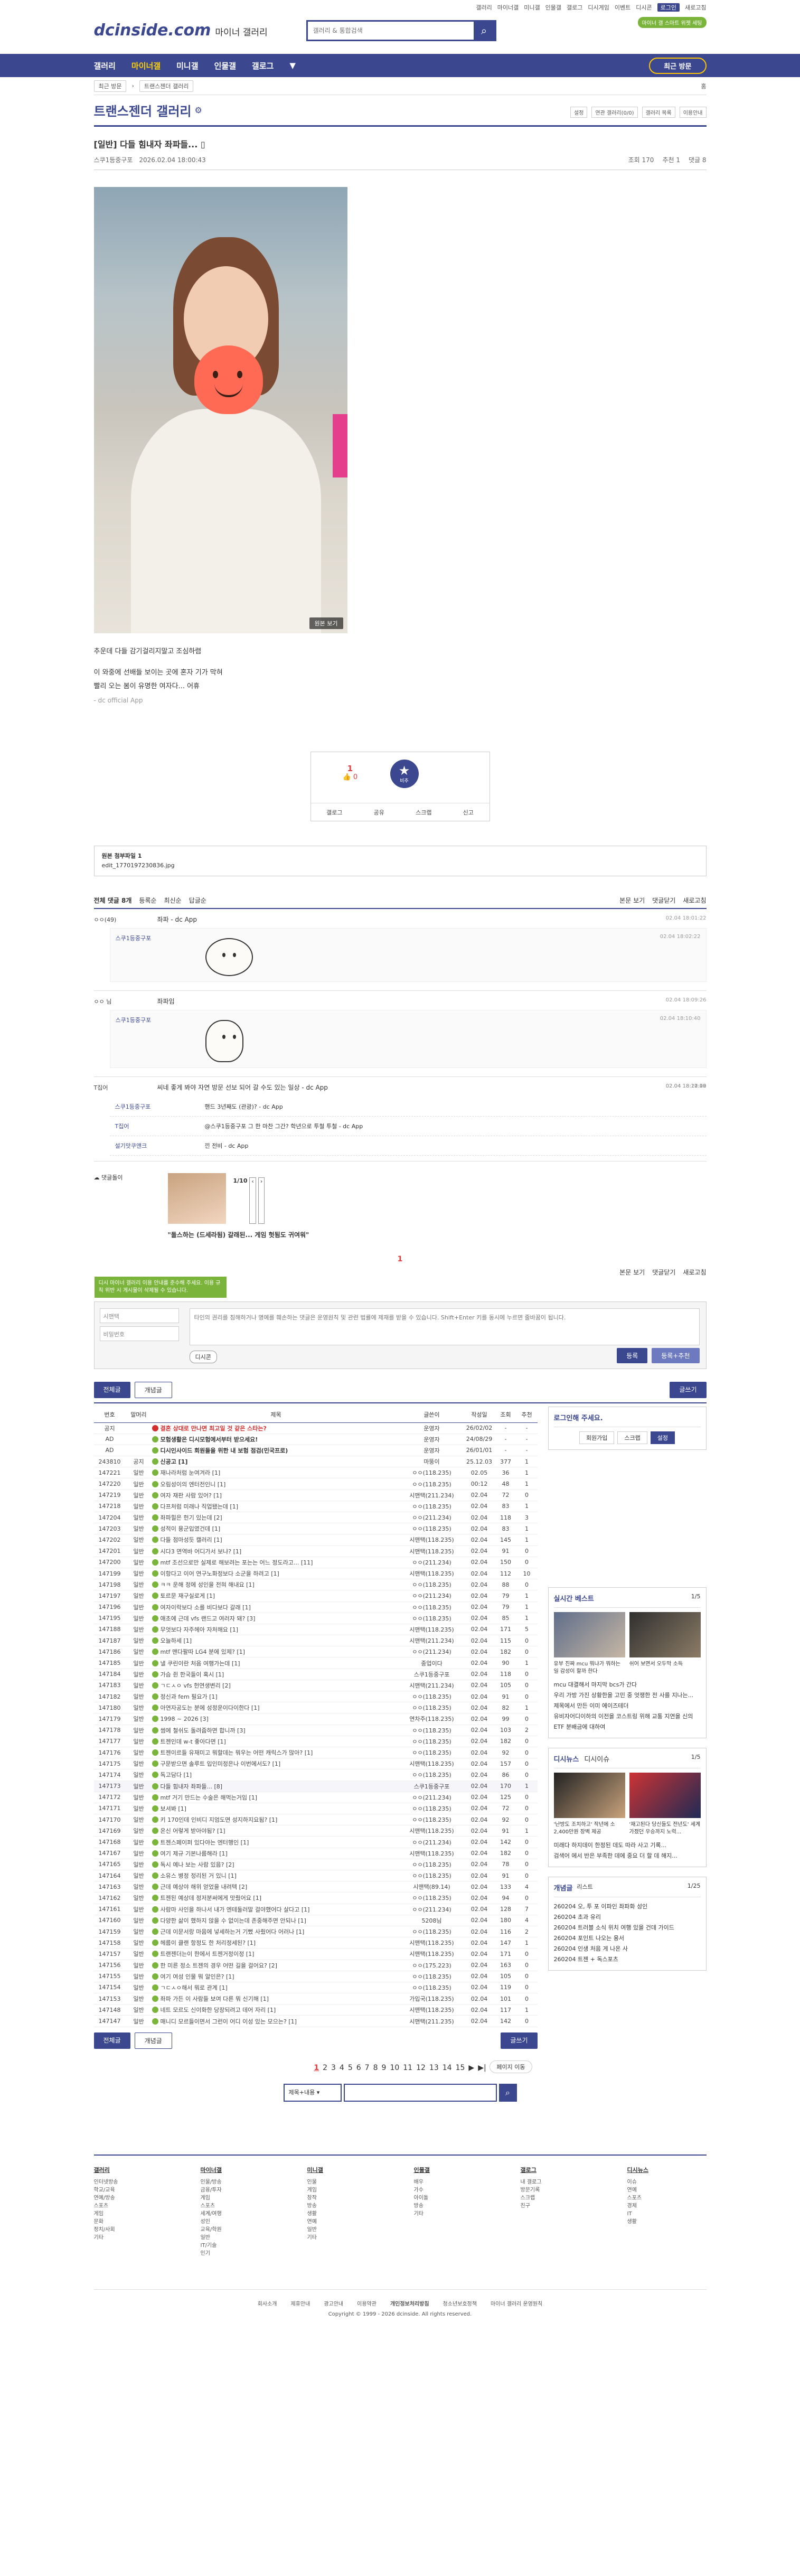 Image resolution: width=800 pixels, height=2576 pixels. I want to click on gallery-title: 트랜스젠더 갤러리, so click(143, 110).